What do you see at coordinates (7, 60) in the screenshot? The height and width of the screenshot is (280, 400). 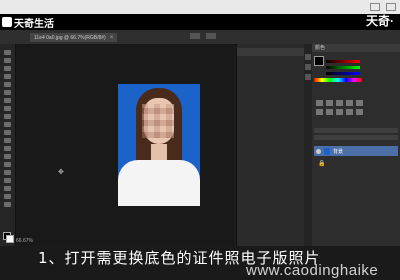 I see `marquee-tool-icon` at bounding box center [7, 60].